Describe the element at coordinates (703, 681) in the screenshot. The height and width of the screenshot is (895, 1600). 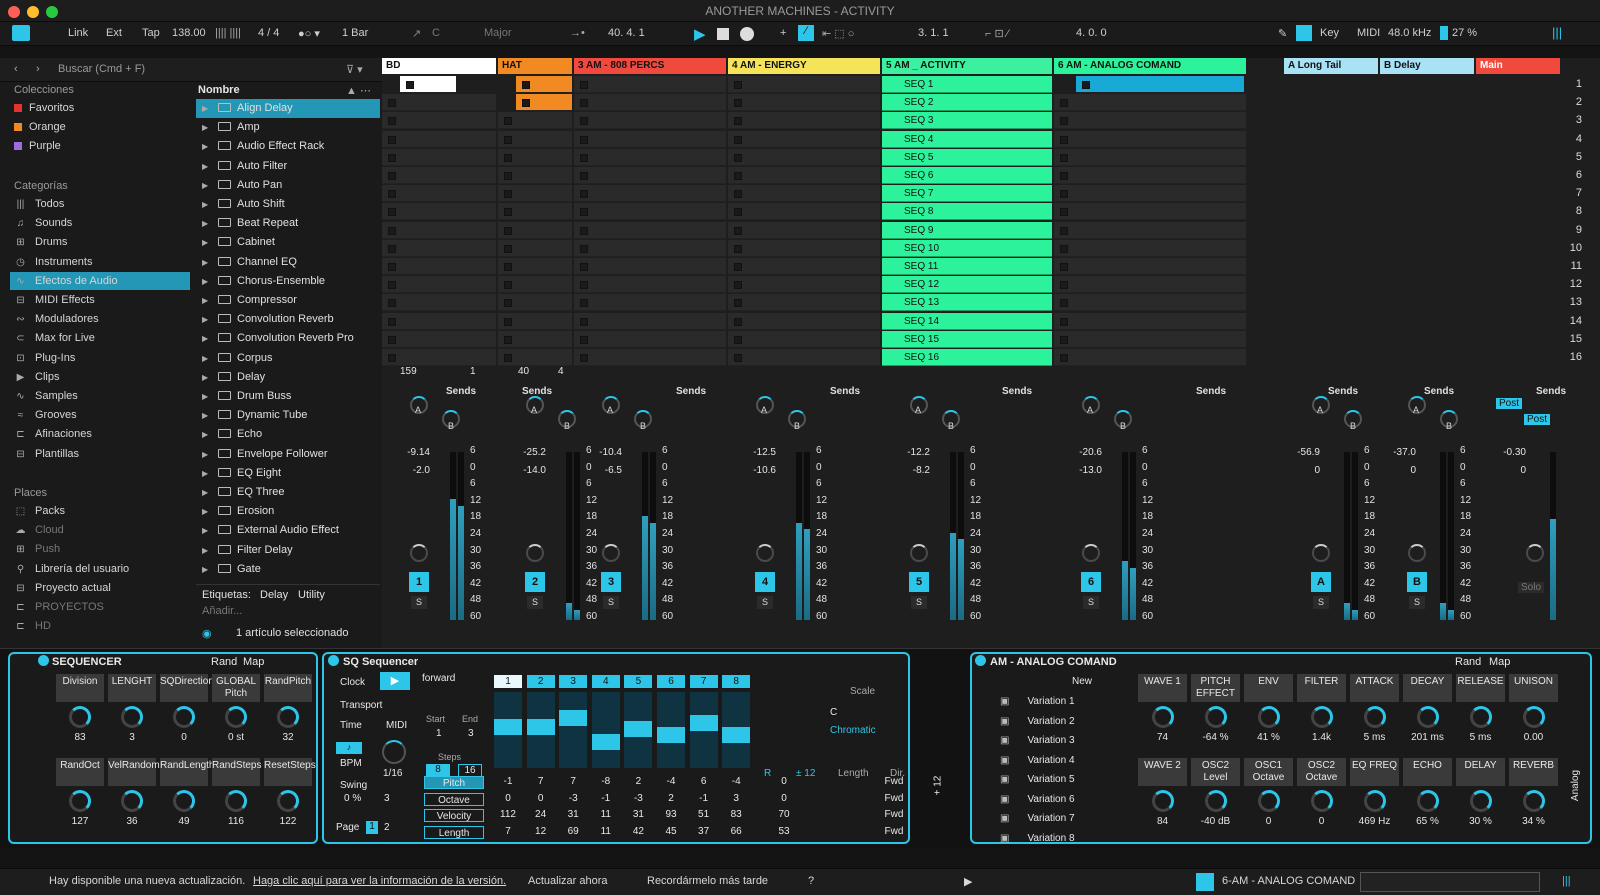
I see `step-number: 7` at that location.